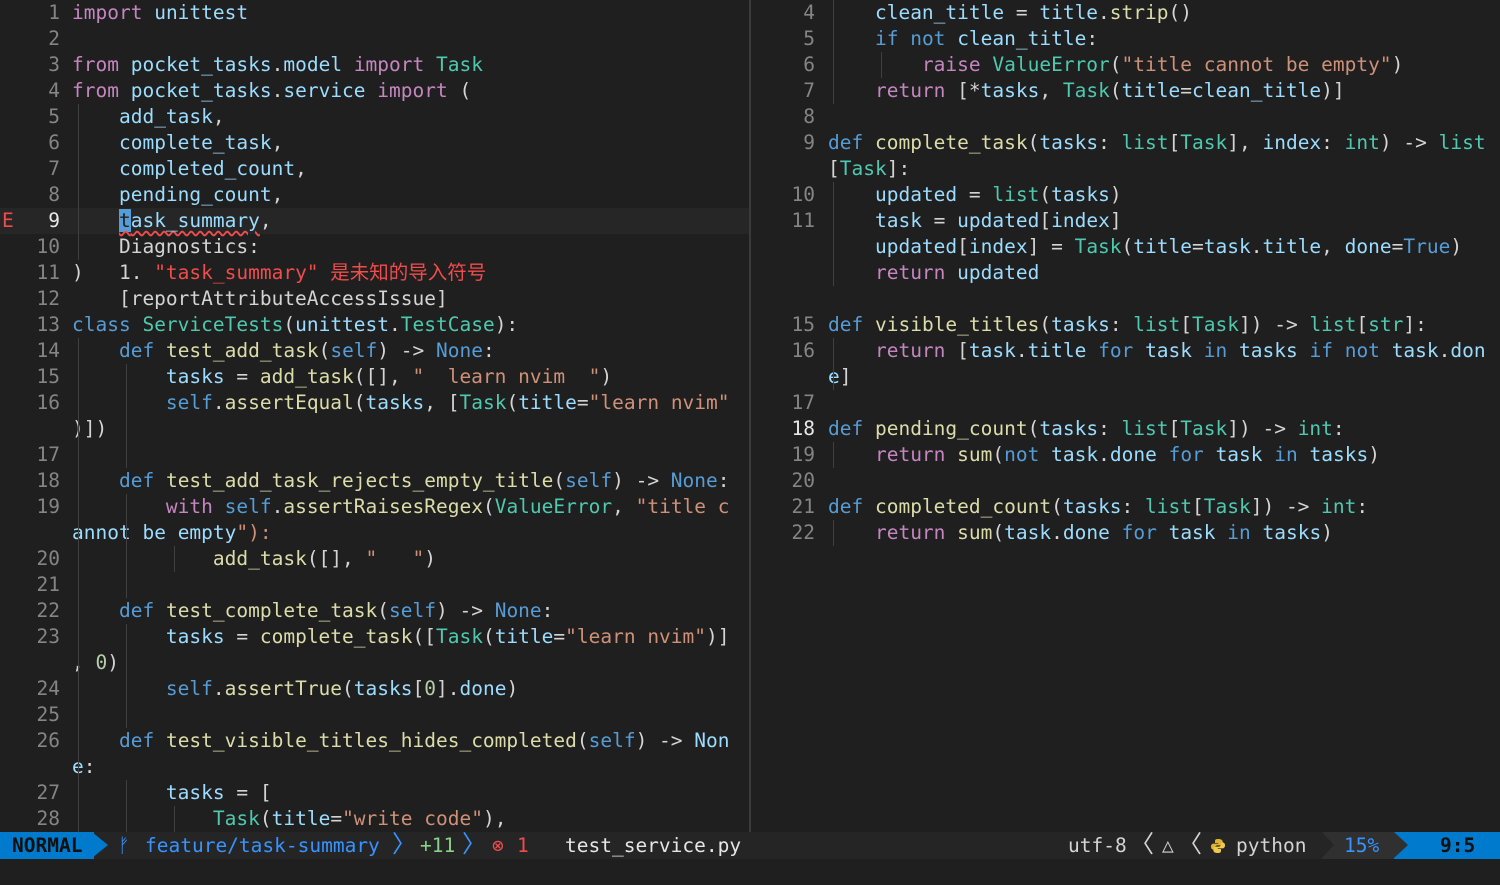 This screenshot has width=1500, height=885. What do you see at coordinates (375, 793) in the screenshot?
I see `code-line: 27 tasks = [` at bounding box center [375, 793].